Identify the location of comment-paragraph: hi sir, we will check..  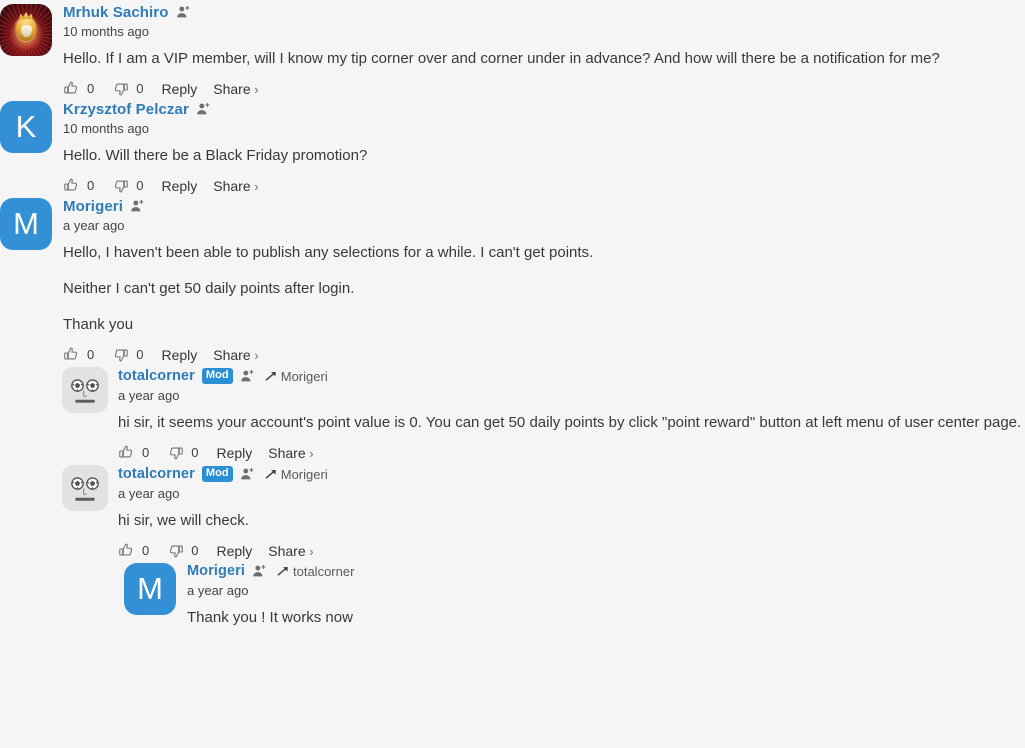
(183, 520).